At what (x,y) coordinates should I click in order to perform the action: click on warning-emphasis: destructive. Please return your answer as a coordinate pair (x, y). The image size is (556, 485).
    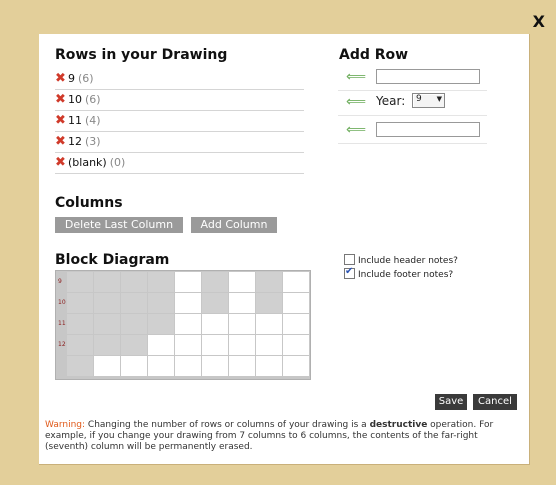
    Looking at the image, I should click on (398, 425).